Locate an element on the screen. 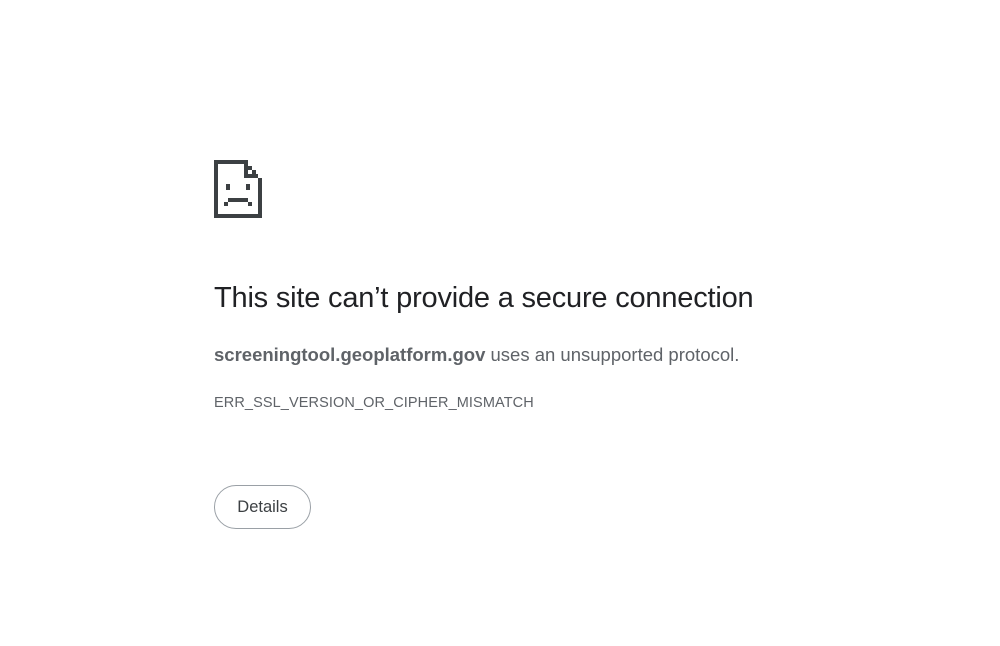 Image resolution: width=1000 pixels, height=646 pixels. error-summary-text: uses an unsupported protocol. is located at coordinates (612, 354).